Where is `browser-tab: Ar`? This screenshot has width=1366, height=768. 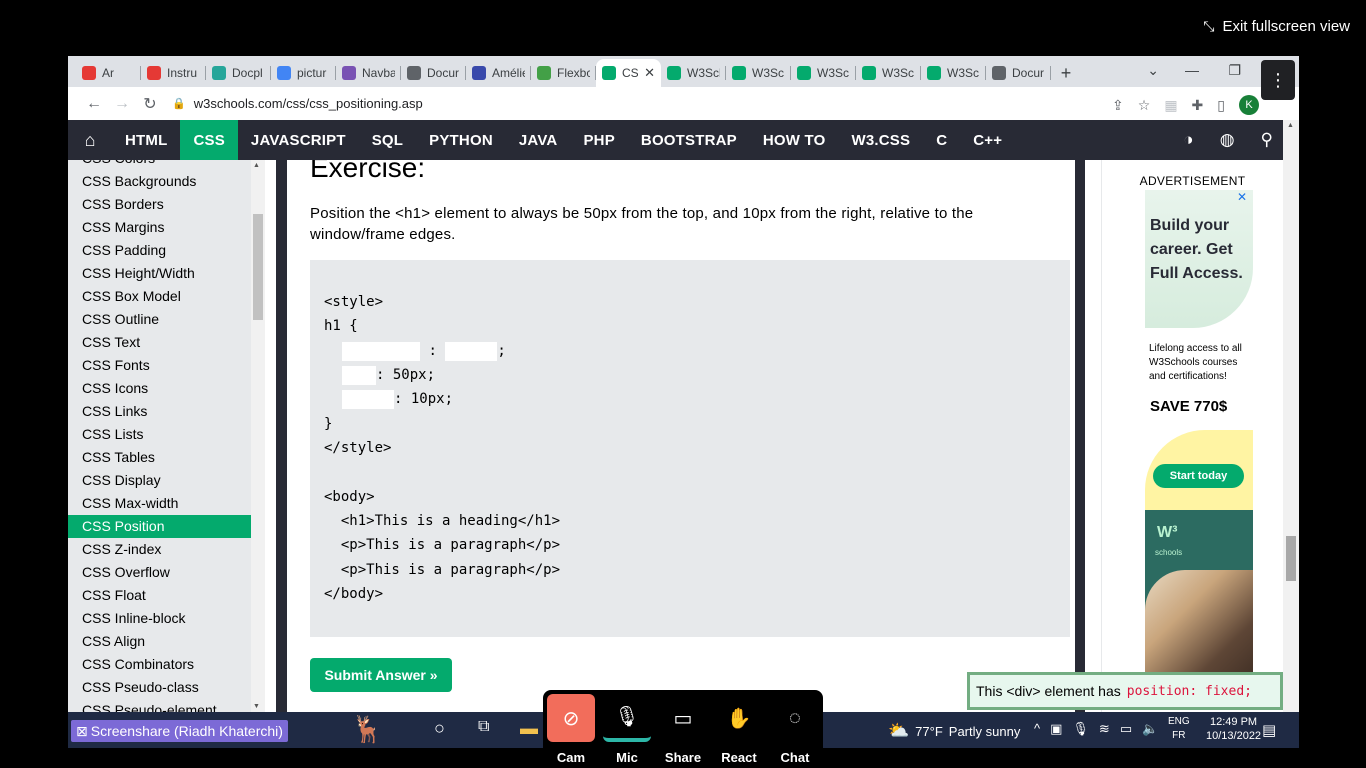
browser-tab: Ar is located at coordinates (108, 73).